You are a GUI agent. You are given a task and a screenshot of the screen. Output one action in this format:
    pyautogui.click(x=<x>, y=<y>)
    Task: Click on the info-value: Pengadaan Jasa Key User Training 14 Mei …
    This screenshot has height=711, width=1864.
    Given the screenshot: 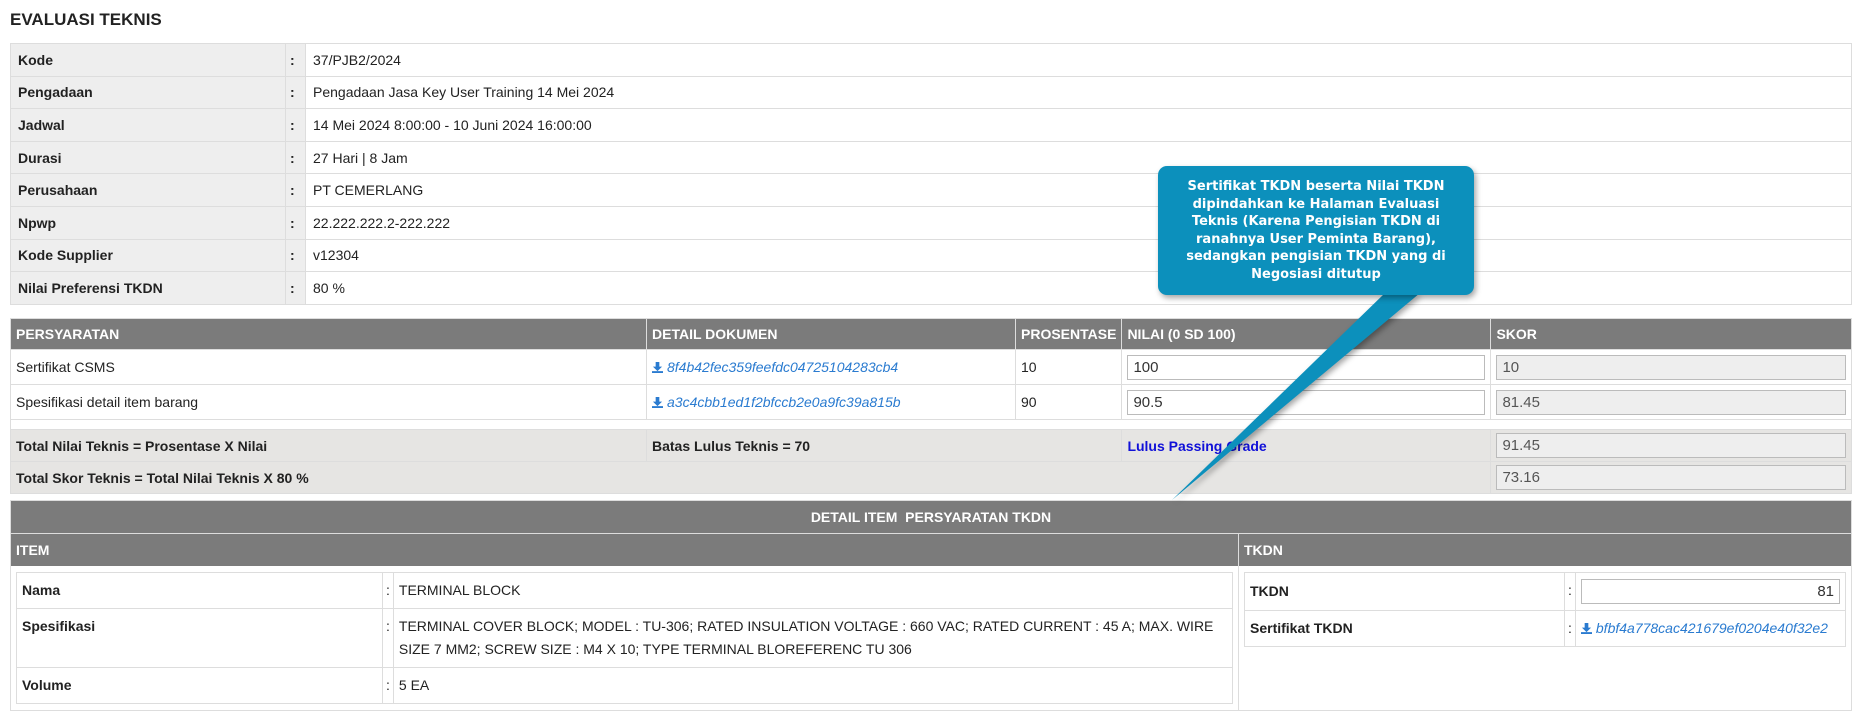 What is the action you would take?
    pyautogui.click(x=1078, y=92)
    